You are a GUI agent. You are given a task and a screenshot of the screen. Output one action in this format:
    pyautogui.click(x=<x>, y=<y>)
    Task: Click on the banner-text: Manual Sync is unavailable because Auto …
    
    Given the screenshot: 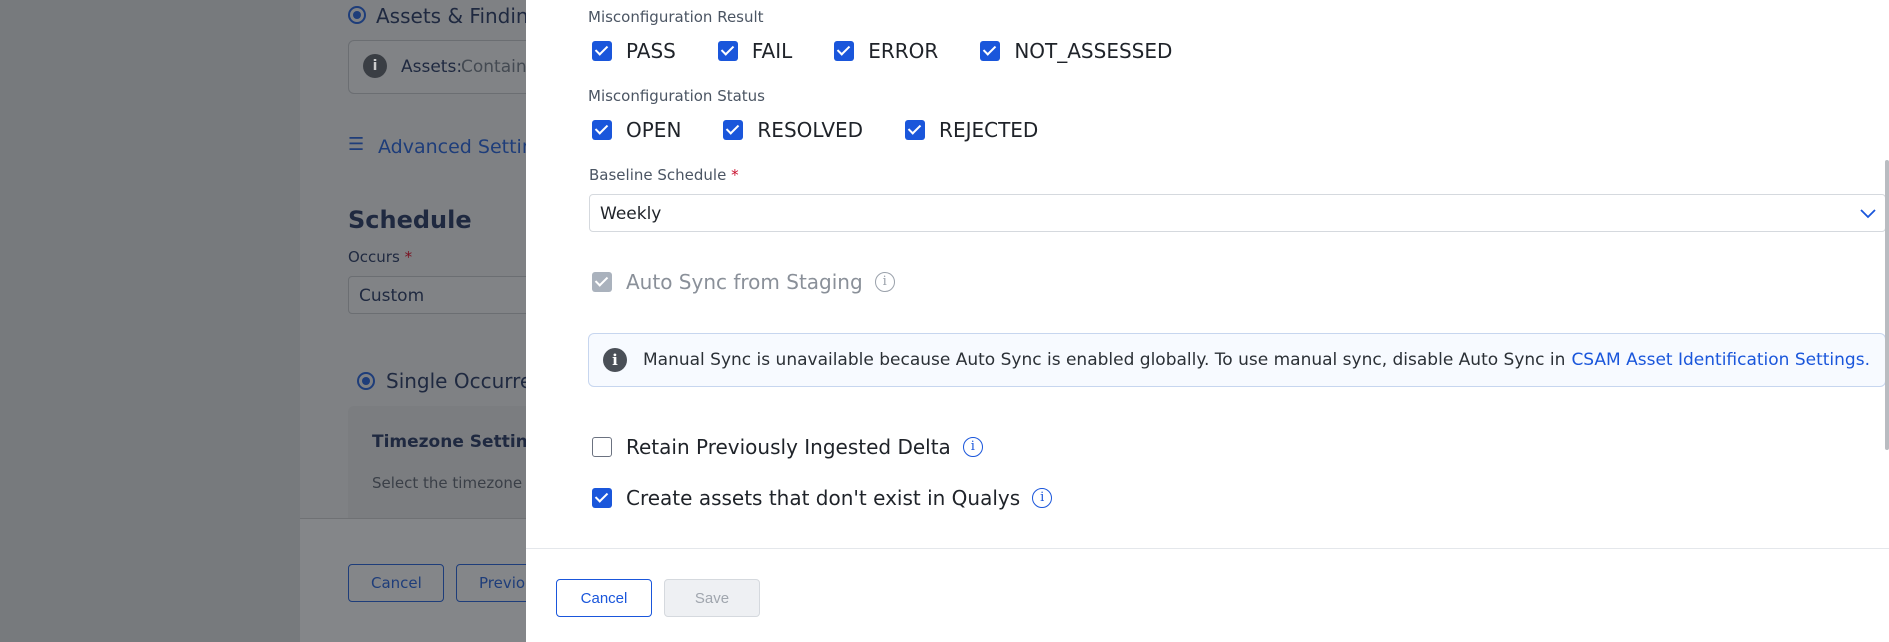 What is the action you would take?
    pyautogui.click(x=1104, y=360)
    